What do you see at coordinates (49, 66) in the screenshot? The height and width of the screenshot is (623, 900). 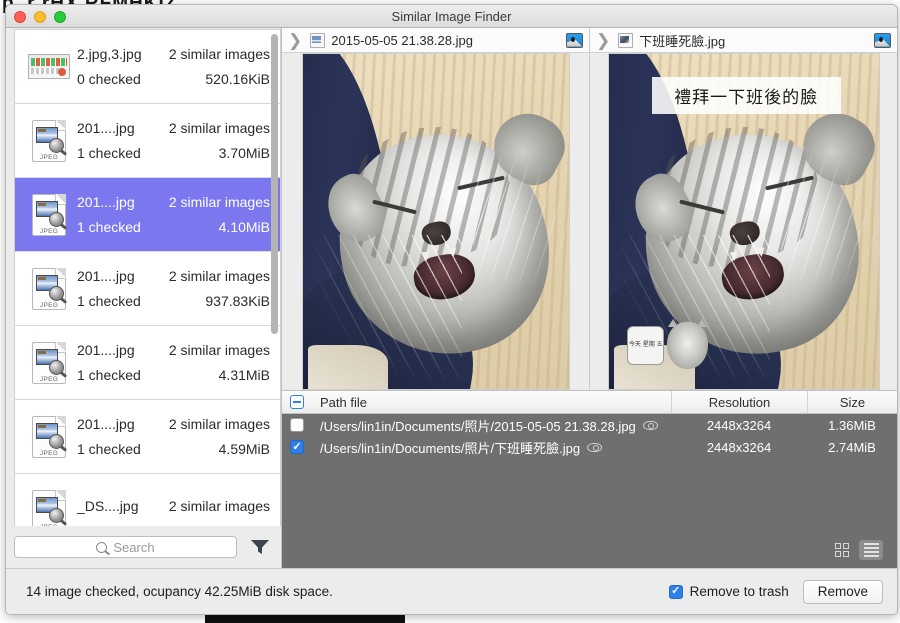 I see `photo-thumbnail-icon` at bounding box center [49, 66].